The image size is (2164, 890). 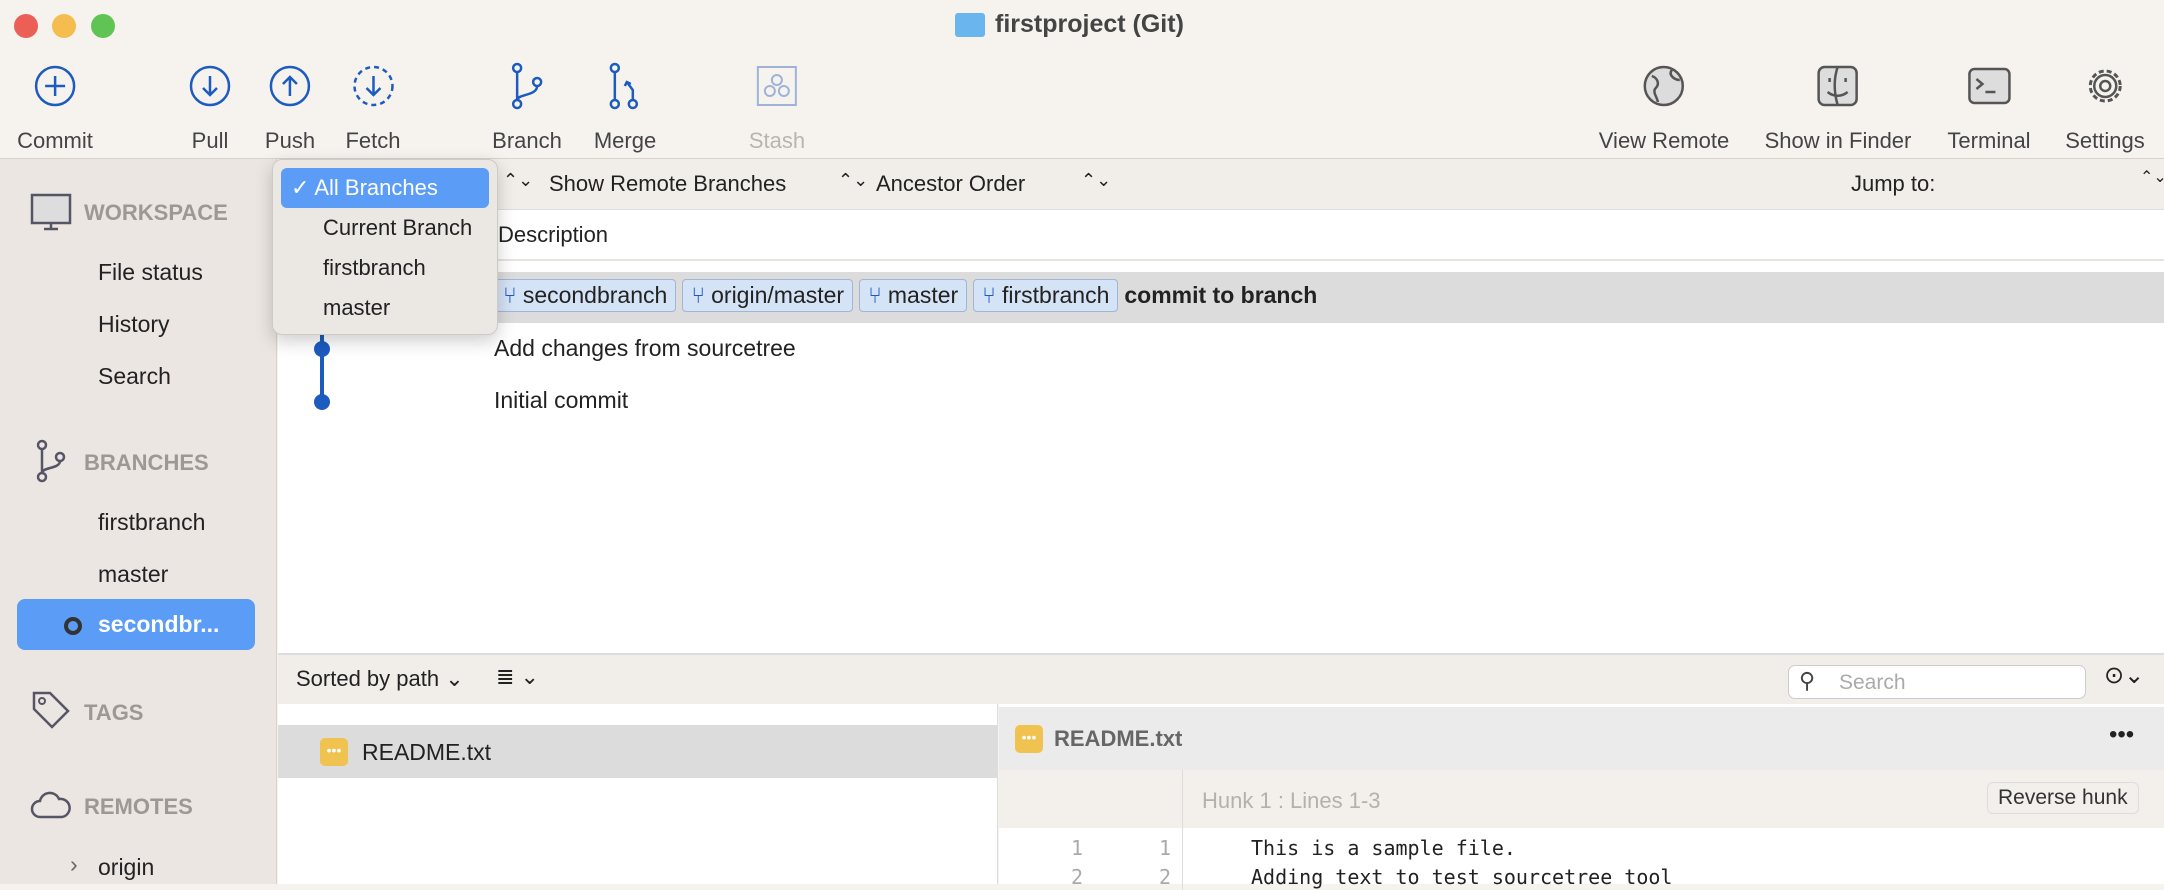 I want to click on search-input: ⚲ Search, so click(x=1937, y=682).